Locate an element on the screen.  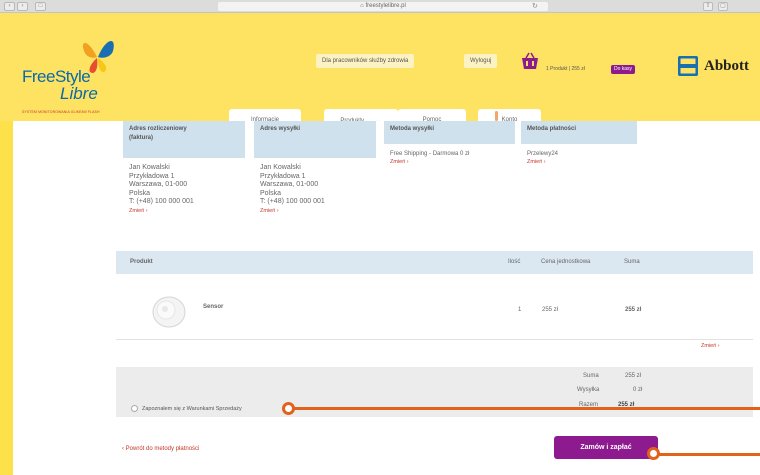
column-total: Suma is located at coordinates (632, 262).